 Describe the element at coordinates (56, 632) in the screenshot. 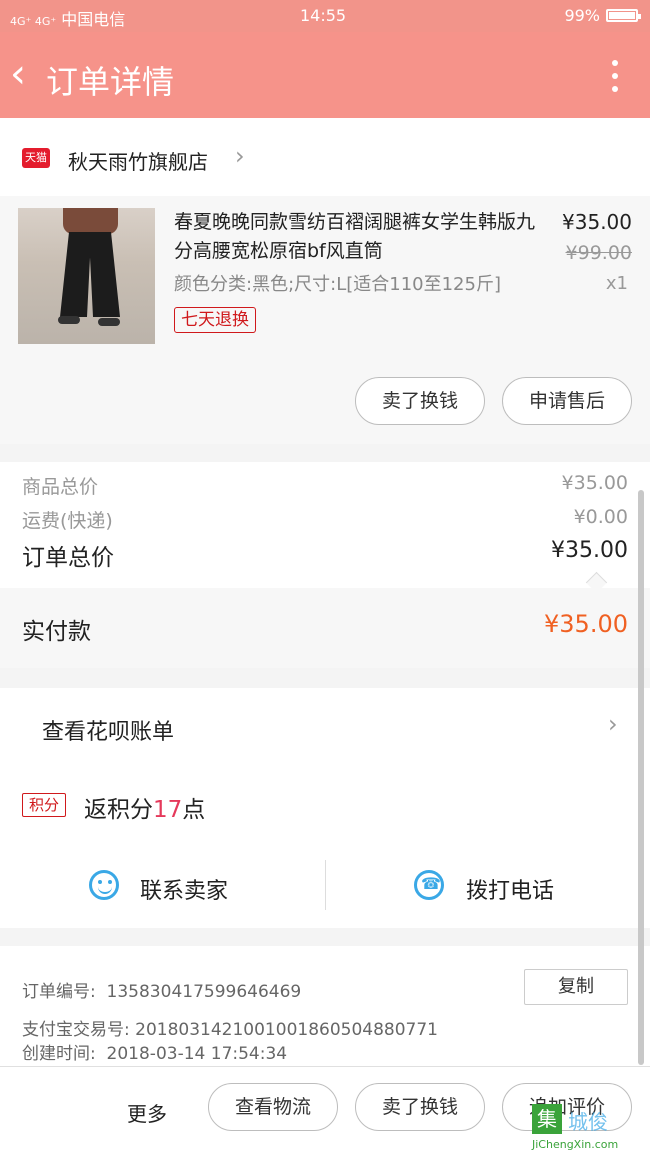

I see `paid-label: 实付款` at that location.